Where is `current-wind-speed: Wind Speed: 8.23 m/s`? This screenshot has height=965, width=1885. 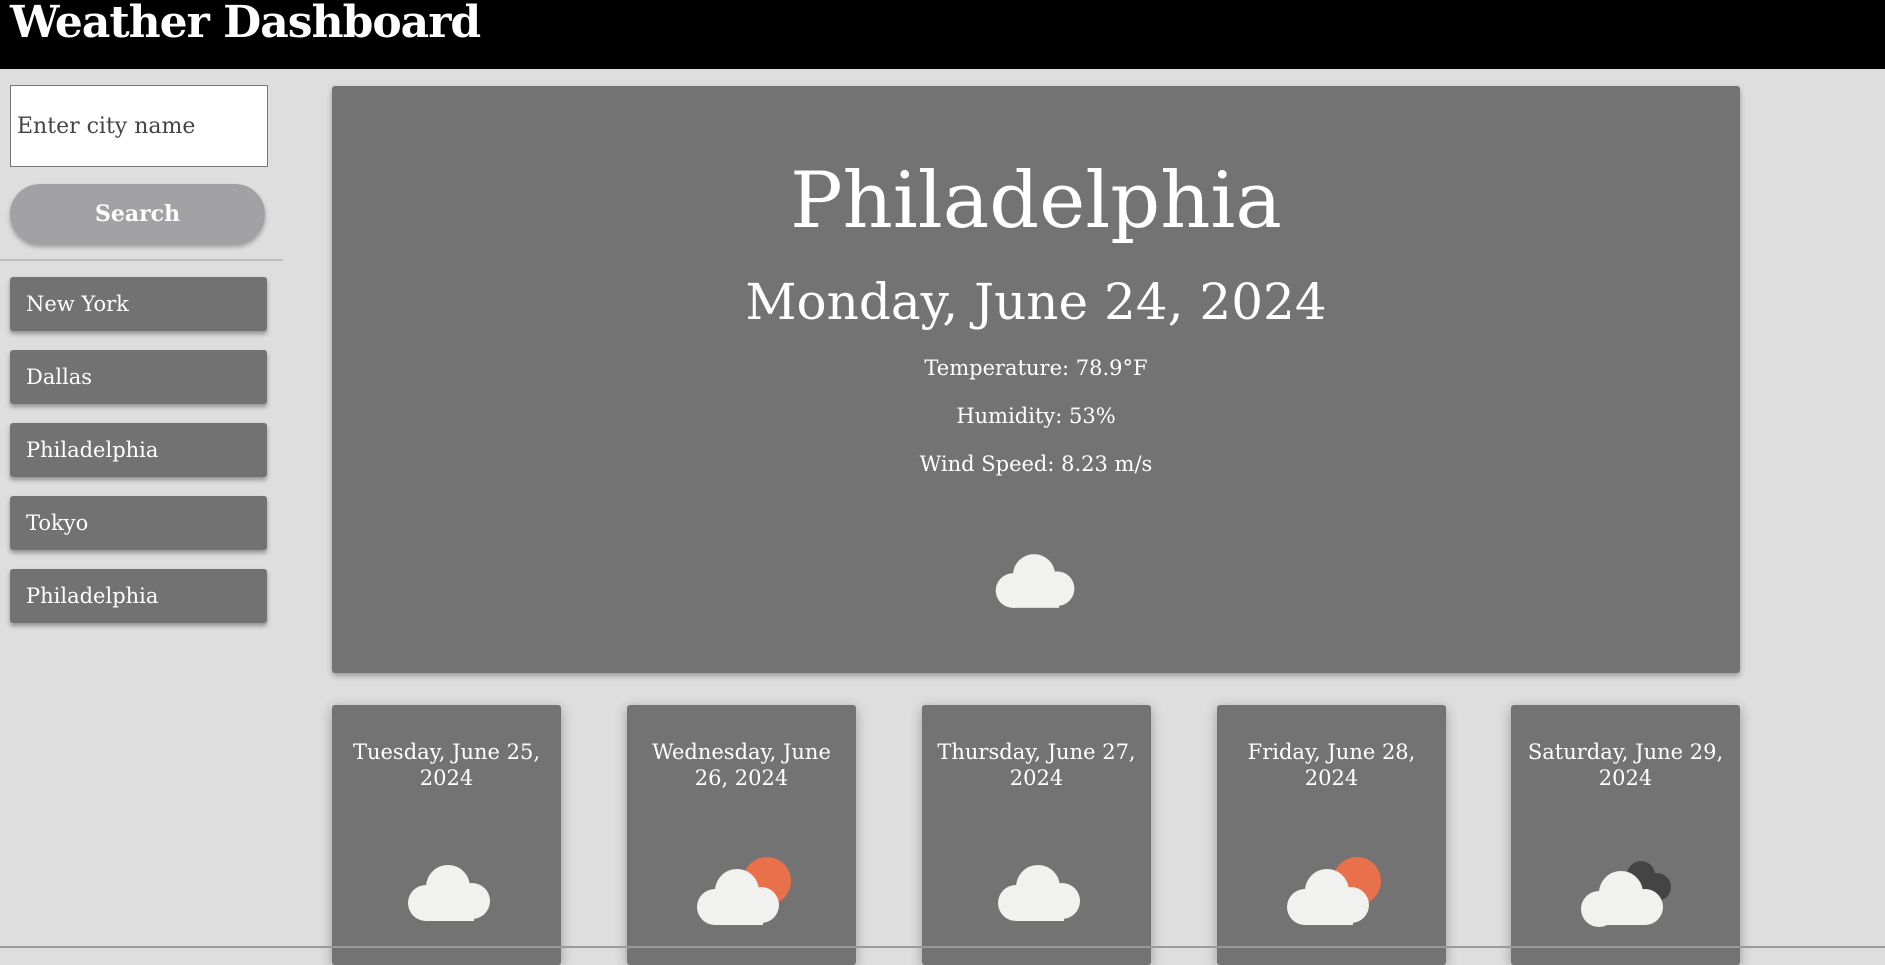
current-wind-speed: Wind Speed: 8.23 m/s is located at coordinates (1036, 464).